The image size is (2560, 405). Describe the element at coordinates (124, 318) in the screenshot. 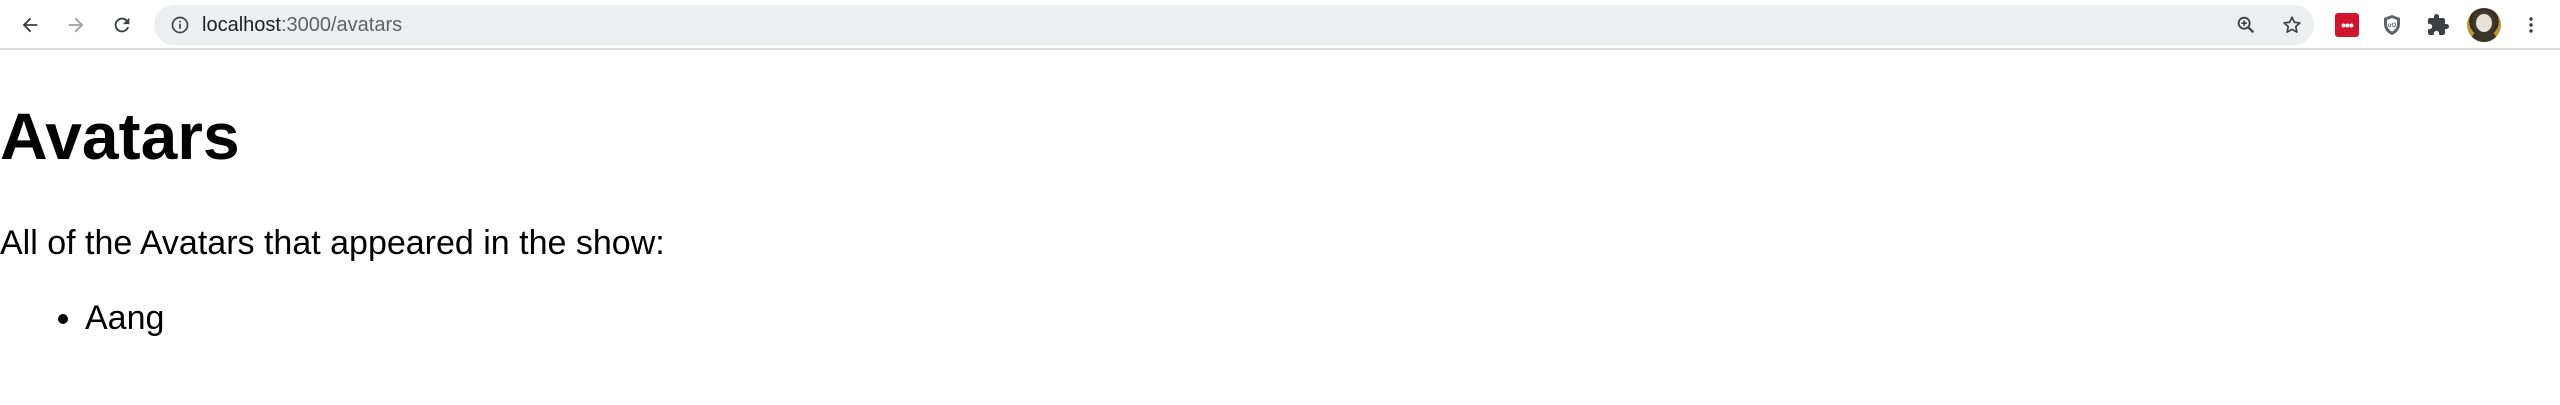

I see `list-item: Aang` at that location.